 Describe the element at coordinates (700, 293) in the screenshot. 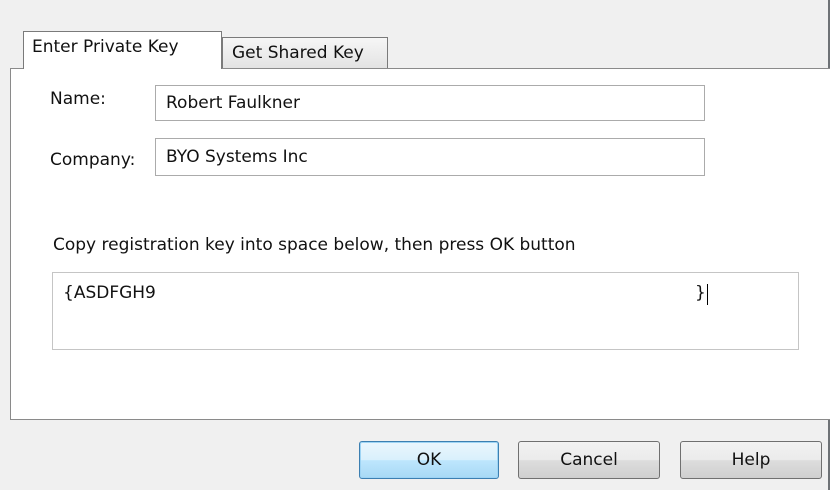

I see `registration-key-closing-brace: }` at that location.